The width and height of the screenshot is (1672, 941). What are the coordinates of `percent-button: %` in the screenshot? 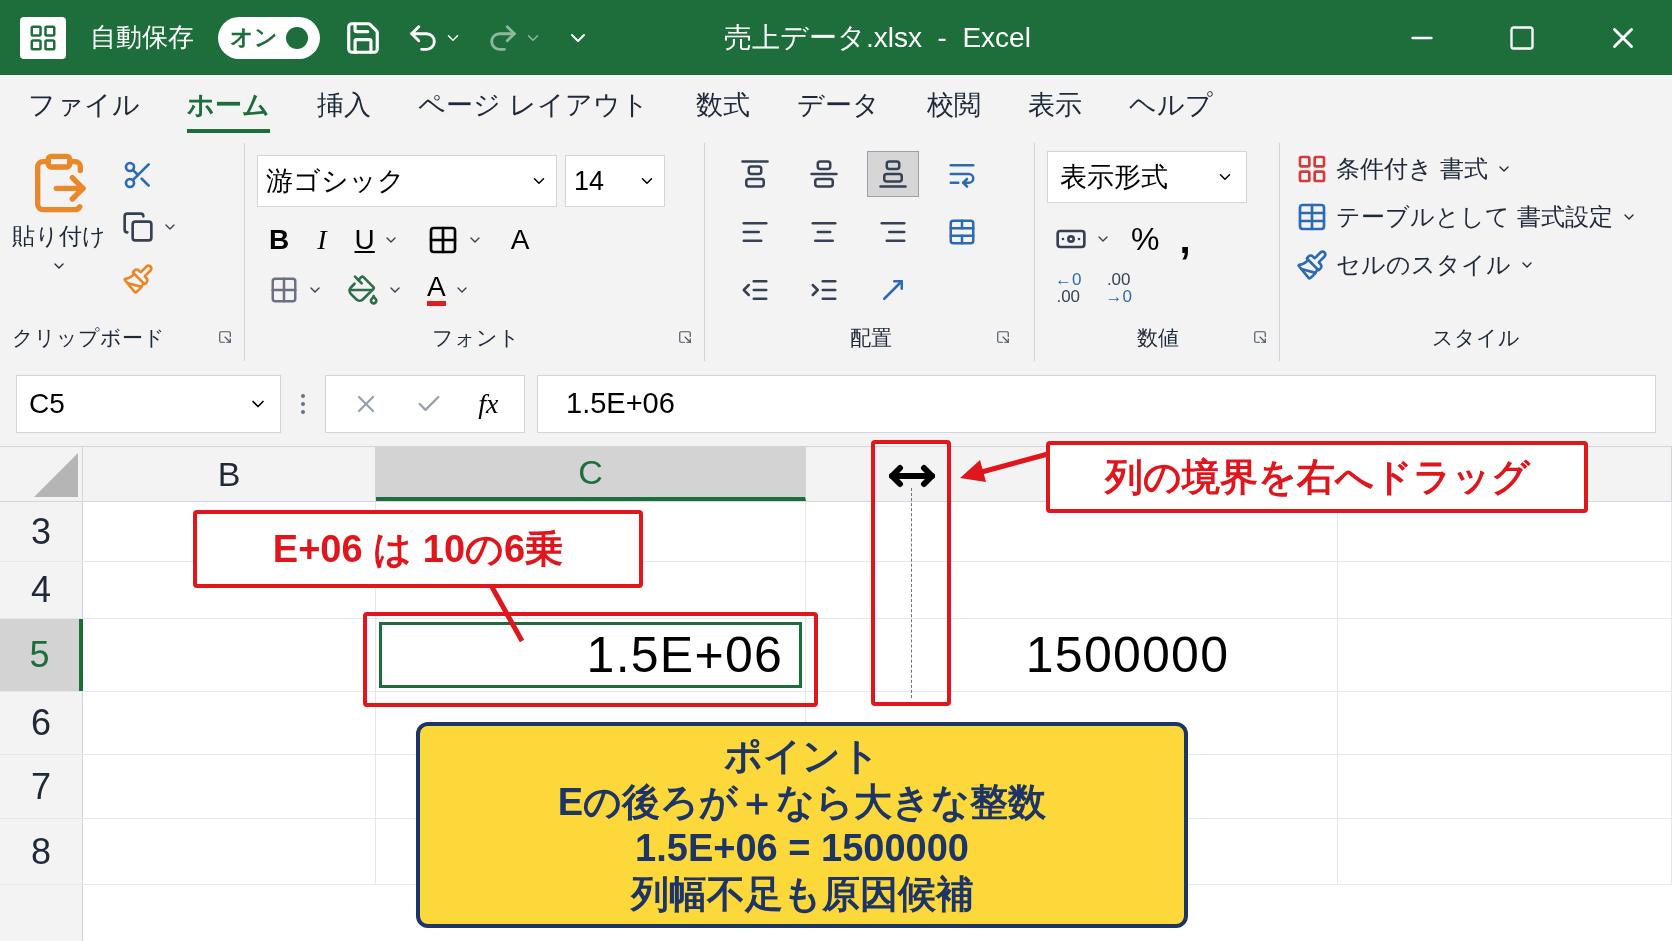 It's located at (1145, 239).